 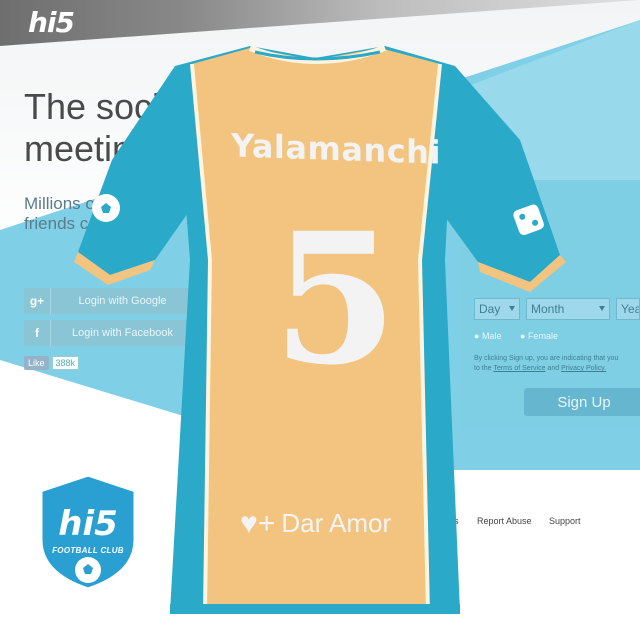 What do you see at coordinates (88, 550) in the screenshot?
I see `badge-subtitle: FOOTBALL CLUB` at bounding box center [88, 550].